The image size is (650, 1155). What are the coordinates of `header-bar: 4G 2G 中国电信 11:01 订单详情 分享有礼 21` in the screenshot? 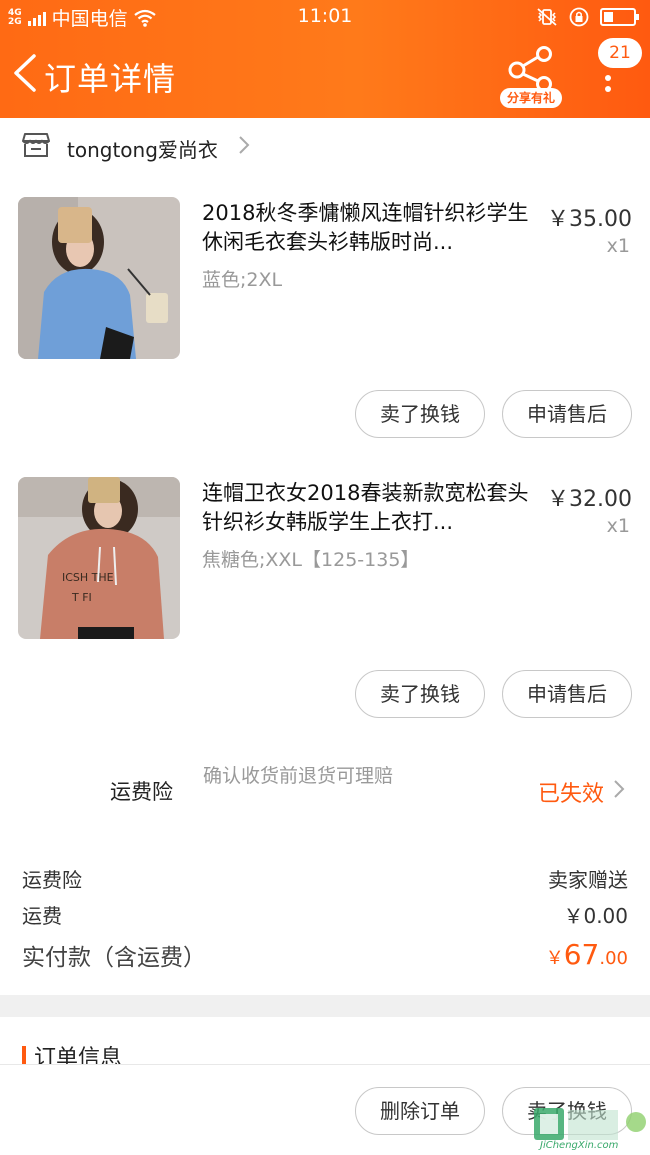 It's located at (325, 59).